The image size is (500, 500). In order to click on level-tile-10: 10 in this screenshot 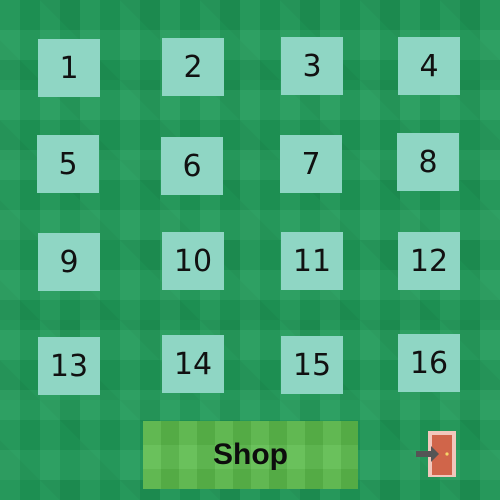, I will do `click(193, 261)`.